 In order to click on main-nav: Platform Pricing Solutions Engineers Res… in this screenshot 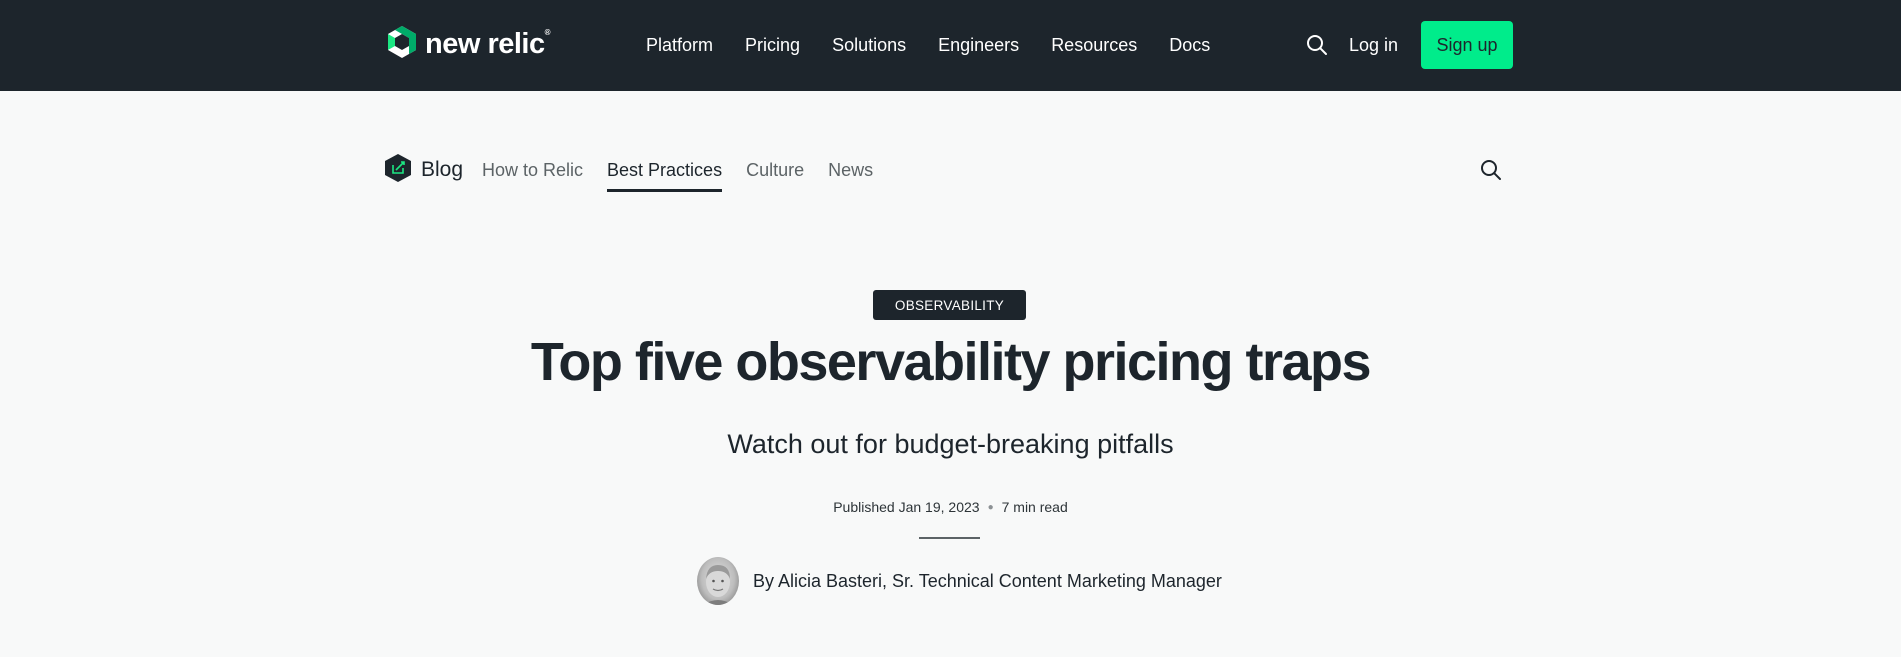, I will do `click(928, 45)`.